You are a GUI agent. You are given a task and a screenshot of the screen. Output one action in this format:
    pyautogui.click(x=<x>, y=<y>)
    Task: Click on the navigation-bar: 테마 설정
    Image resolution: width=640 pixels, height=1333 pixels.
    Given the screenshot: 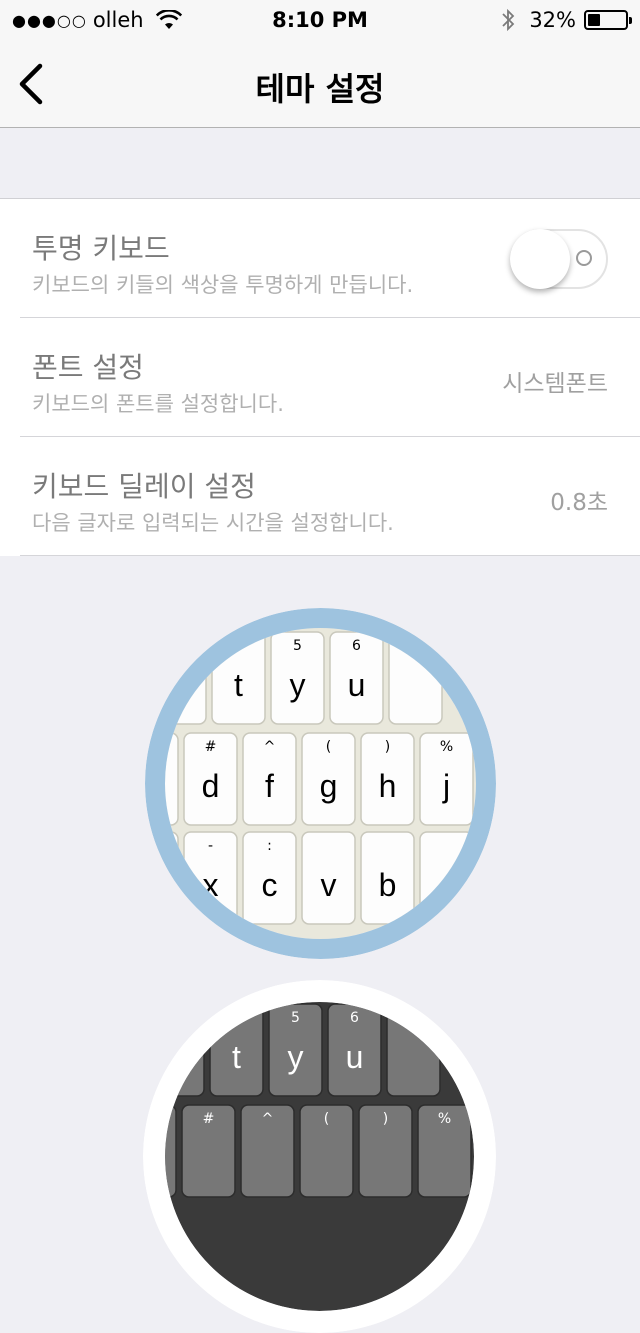 What is the action you would take?
    pyautogui.click(x=320, y=84)
    